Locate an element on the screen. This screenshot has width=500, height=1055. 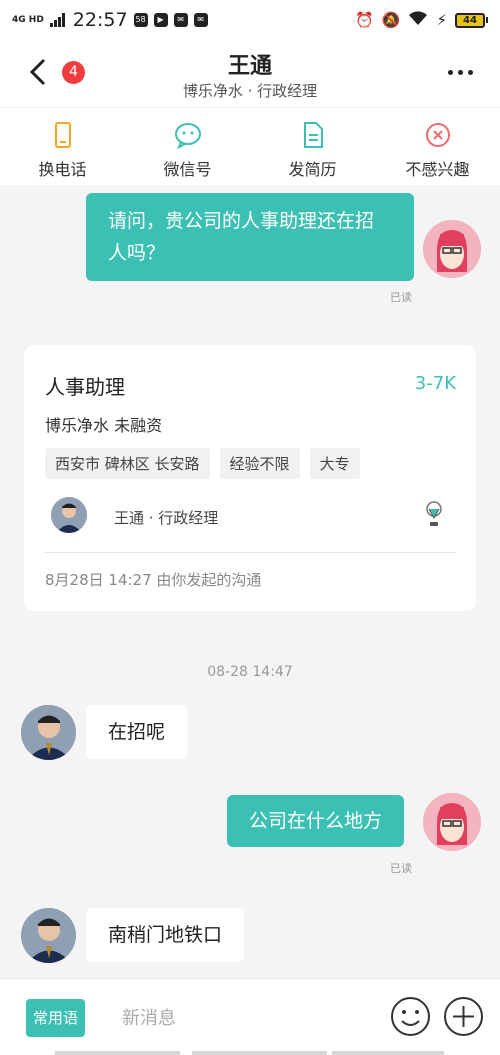
alarm-icon: ⏰ is located at coordinates (364, 20).